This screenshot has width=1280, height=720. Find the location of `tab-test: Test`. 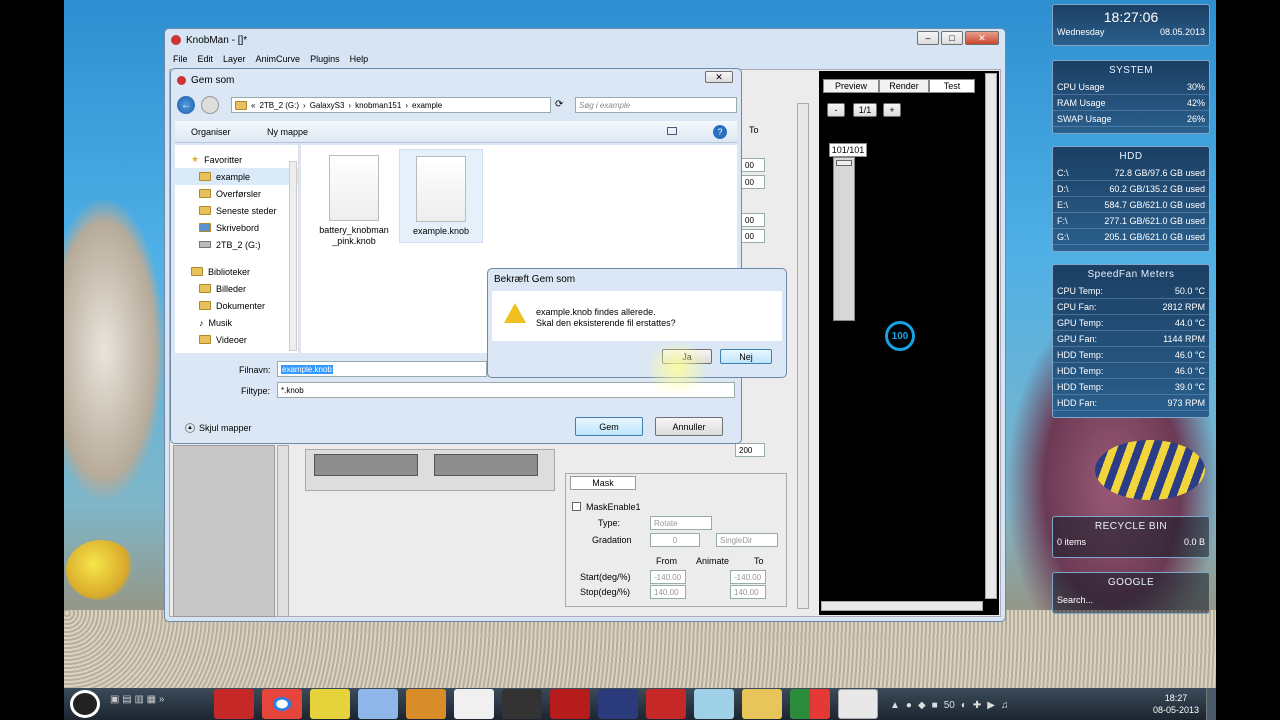

tab-test: Test is located at coordinates (952, 86).